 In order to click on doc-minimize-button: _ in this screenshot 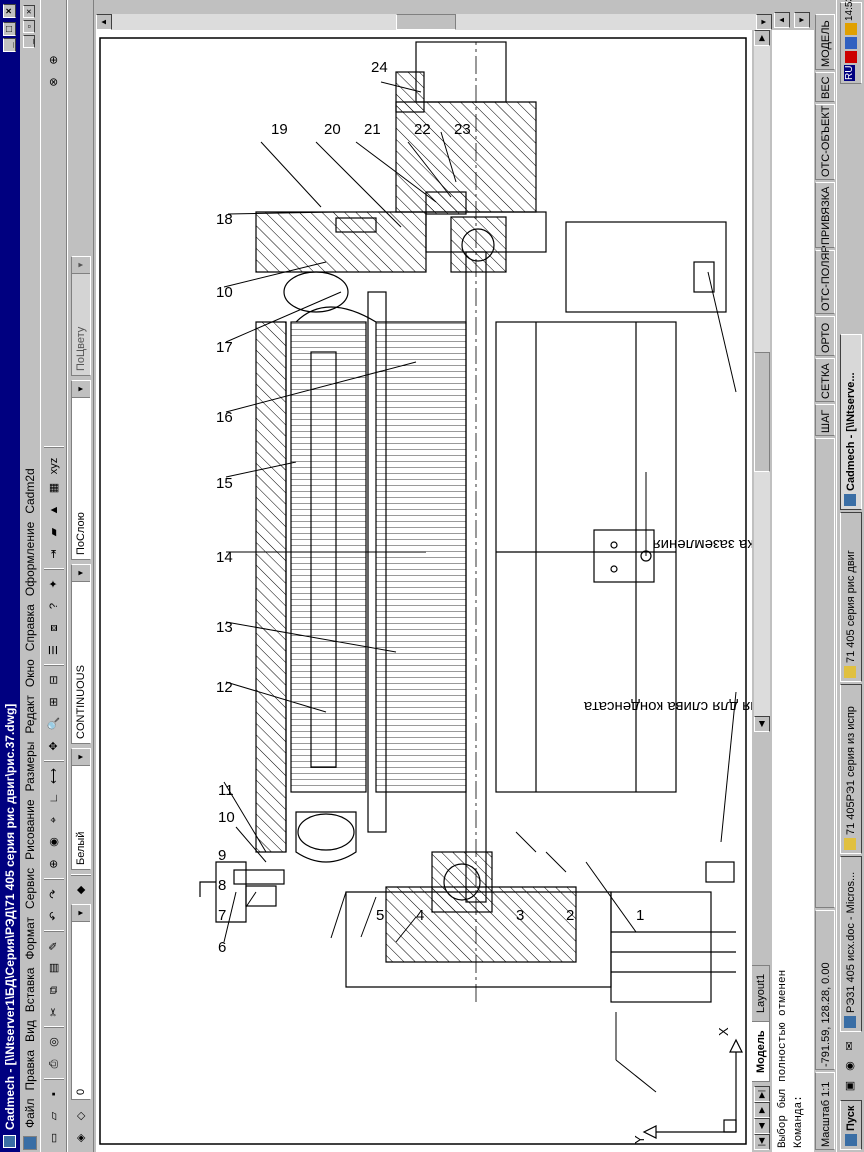, I will do `click(29, 41)`.